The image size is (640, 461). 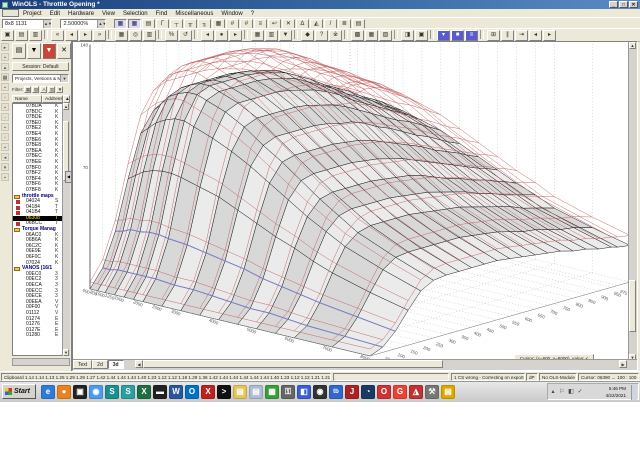 I want to click on next-diff-button: ▸, so click(x=235, y=35).